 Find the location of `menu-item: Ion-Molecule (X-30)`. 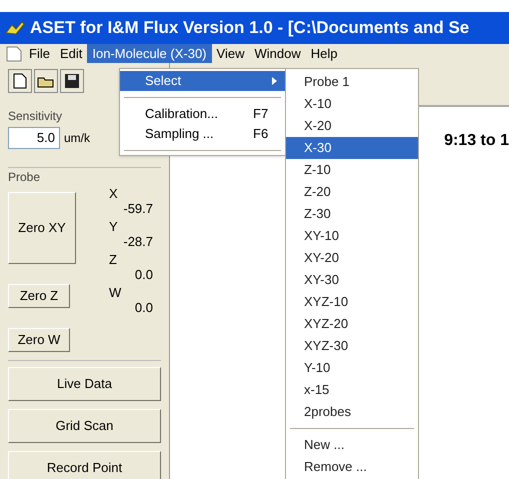

menu-item: Ion-Molecule (X-30) is located at coordinates (149, 53).